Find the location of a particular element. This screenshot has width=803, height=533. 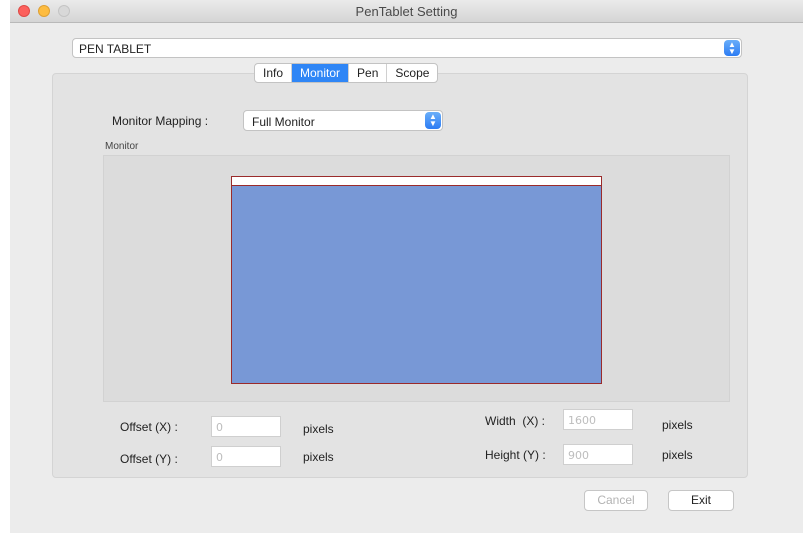

tab-scope: Scope is located at coordinates (412, 73).